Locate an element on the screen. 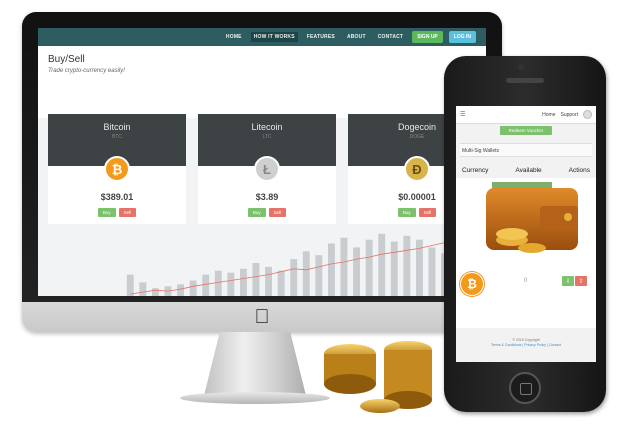 The height and width of the screenshot is (426, 640). card-bitcoin: Bitcoin BTC ₿ $389.01 Buy Sell is located at coordinates (117, 169).